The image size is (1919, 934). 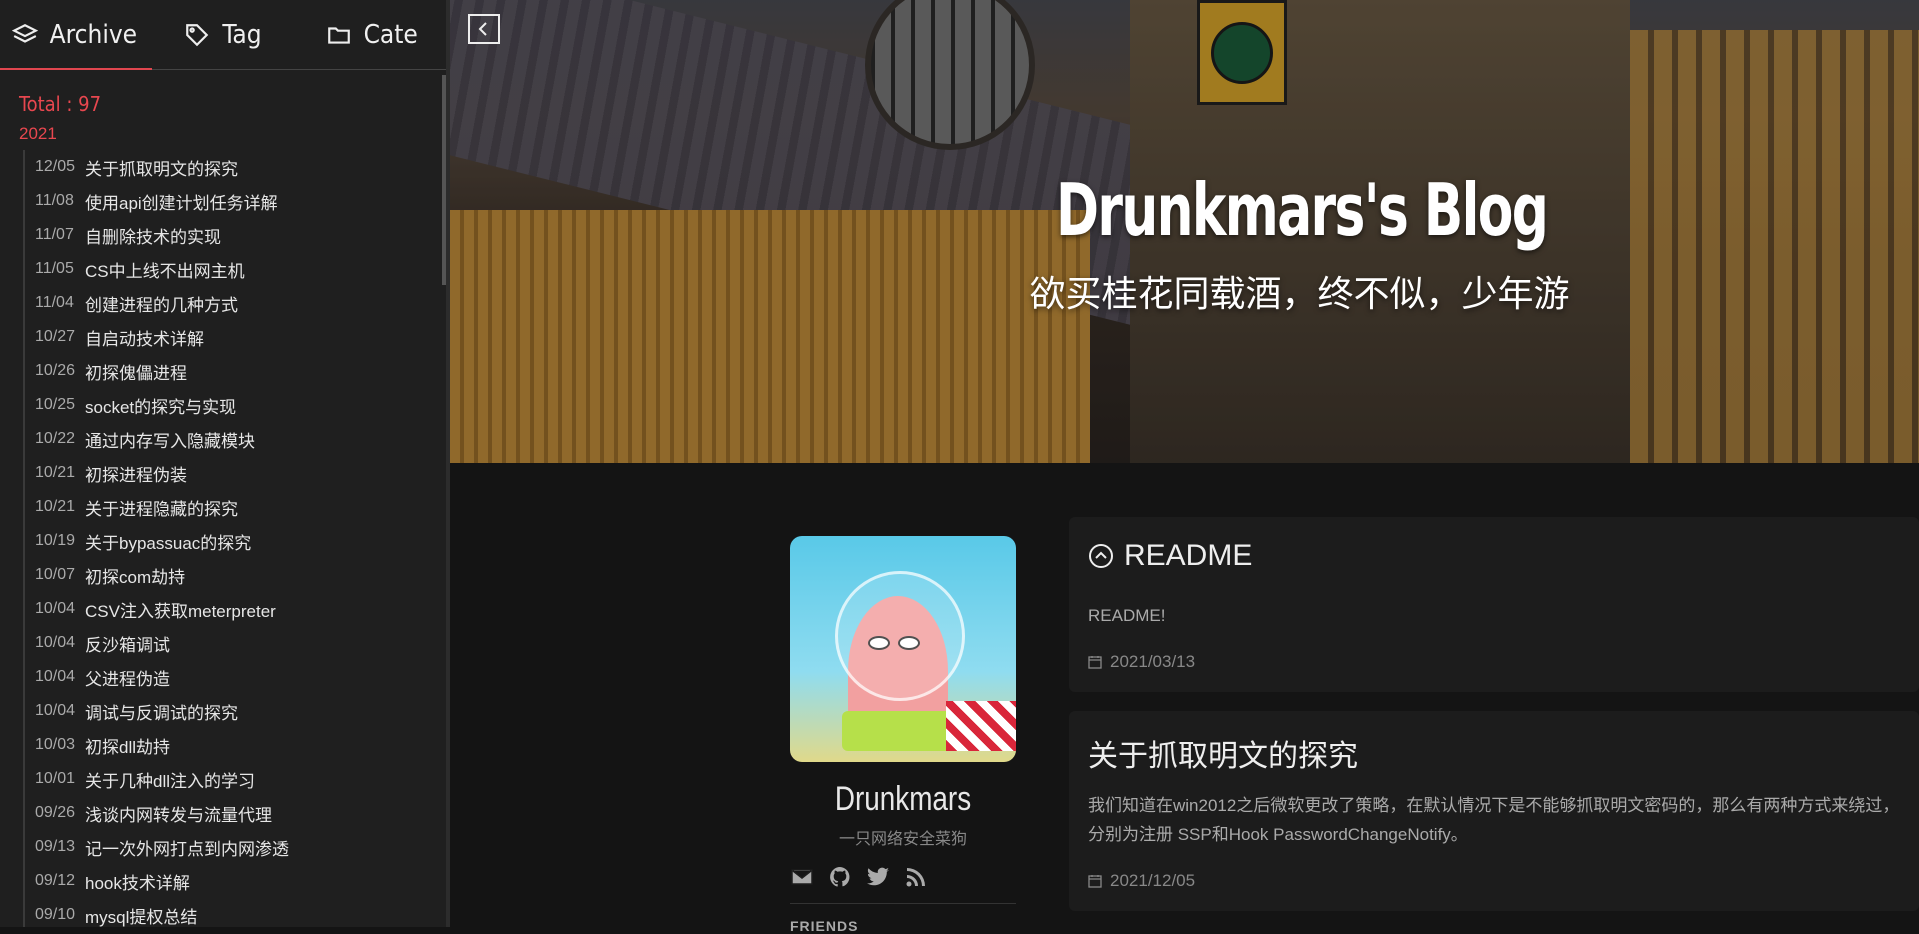 I want to click on post-date: 09/10, so click(x=55, y=914).